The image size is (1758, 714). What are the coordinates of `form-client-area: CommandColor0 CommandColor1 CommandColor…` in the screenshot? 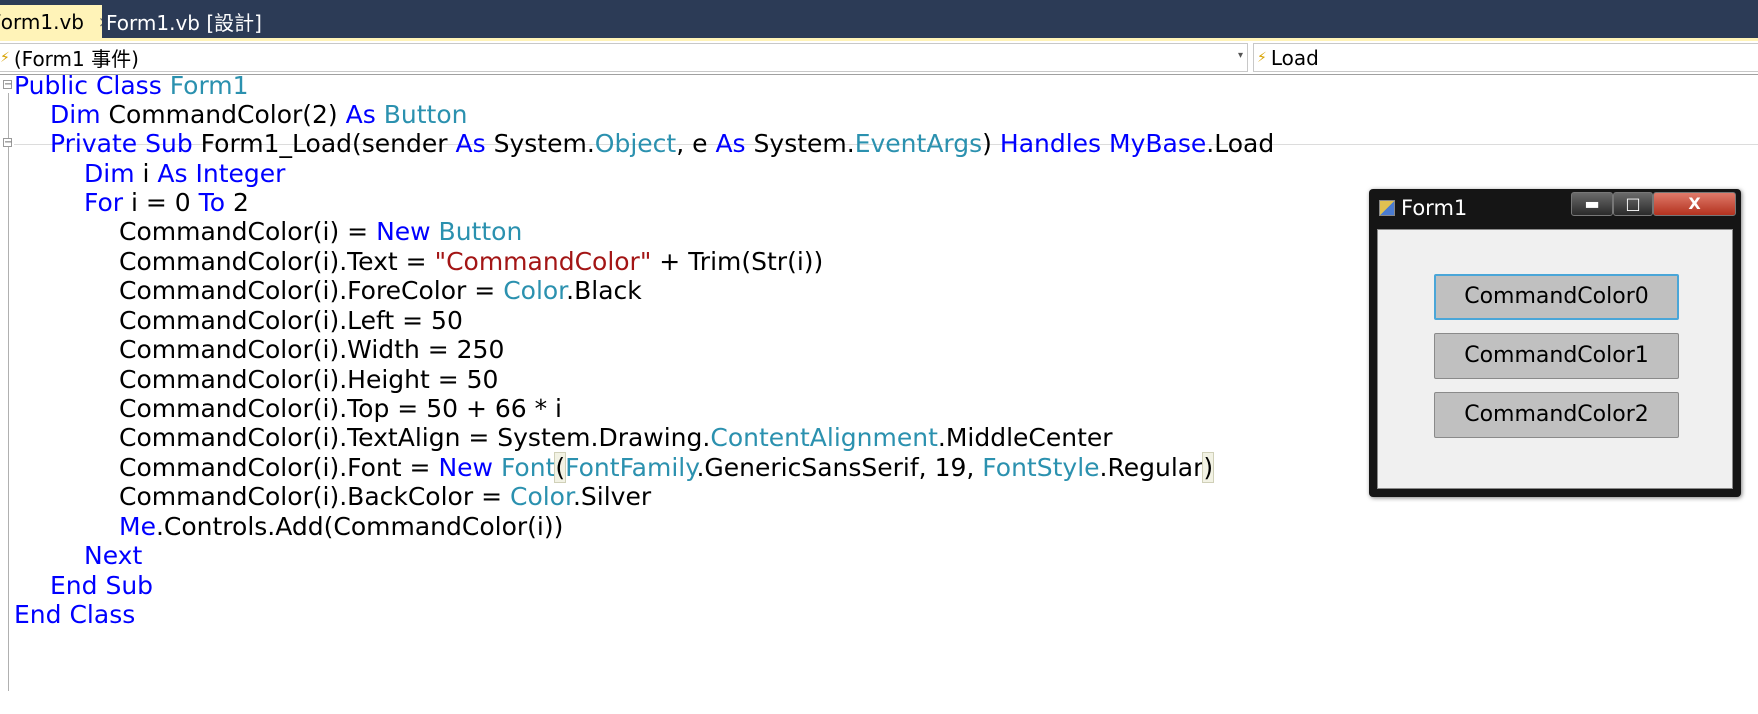 It's located at (1555, 359).